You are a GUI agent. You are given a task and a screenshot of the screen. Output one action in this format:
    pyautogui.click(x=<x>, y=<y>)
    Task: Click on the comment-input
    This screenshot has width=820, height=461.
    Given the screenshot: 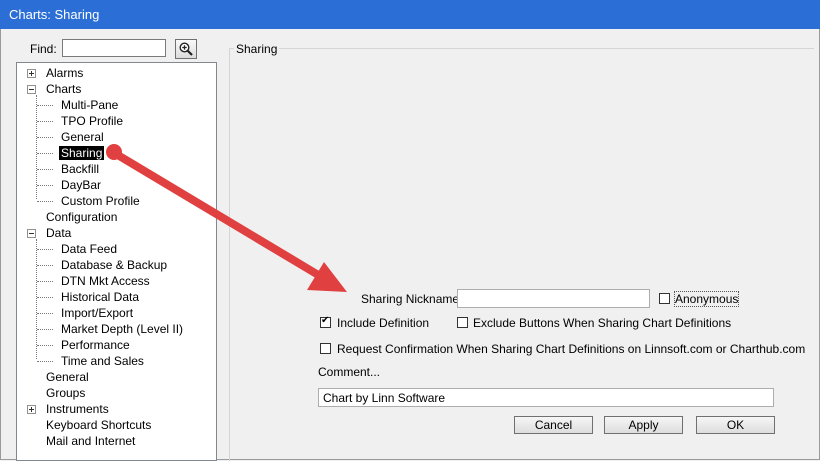 What is the action you would take?
    pyautogui.click(x=546, y=397)
    